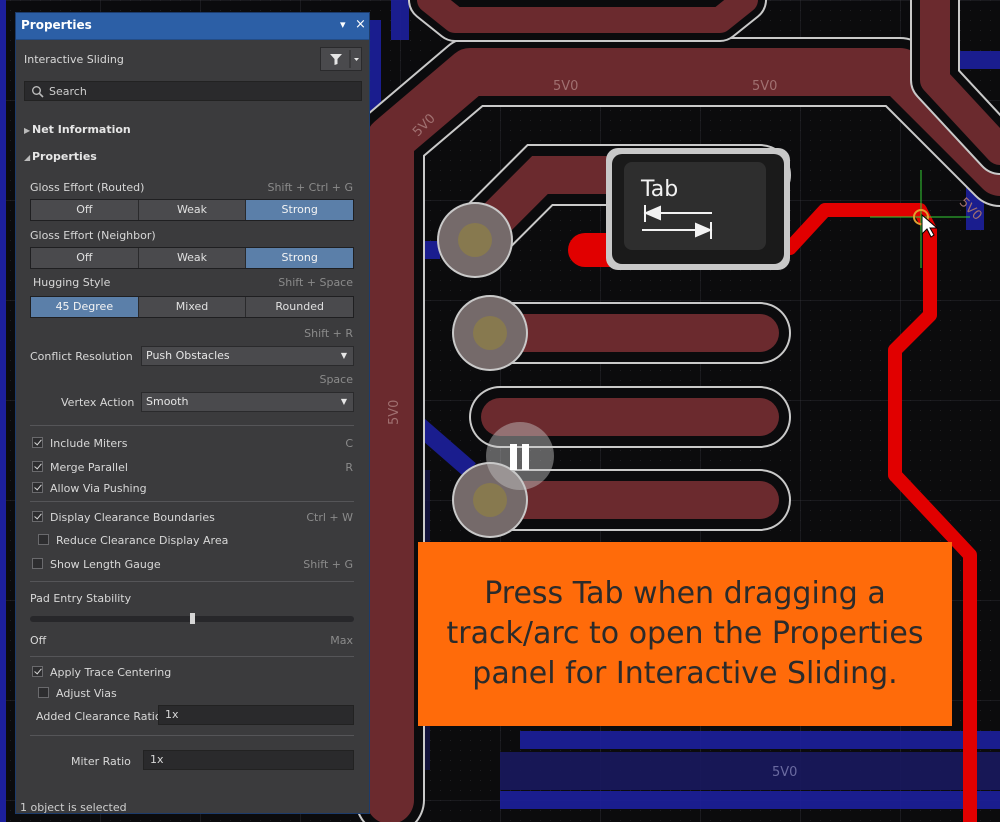 The height and width of the screenshot is (822, 1000). I want to click on expand-arrow-icon: ▶, so click(27, 130).